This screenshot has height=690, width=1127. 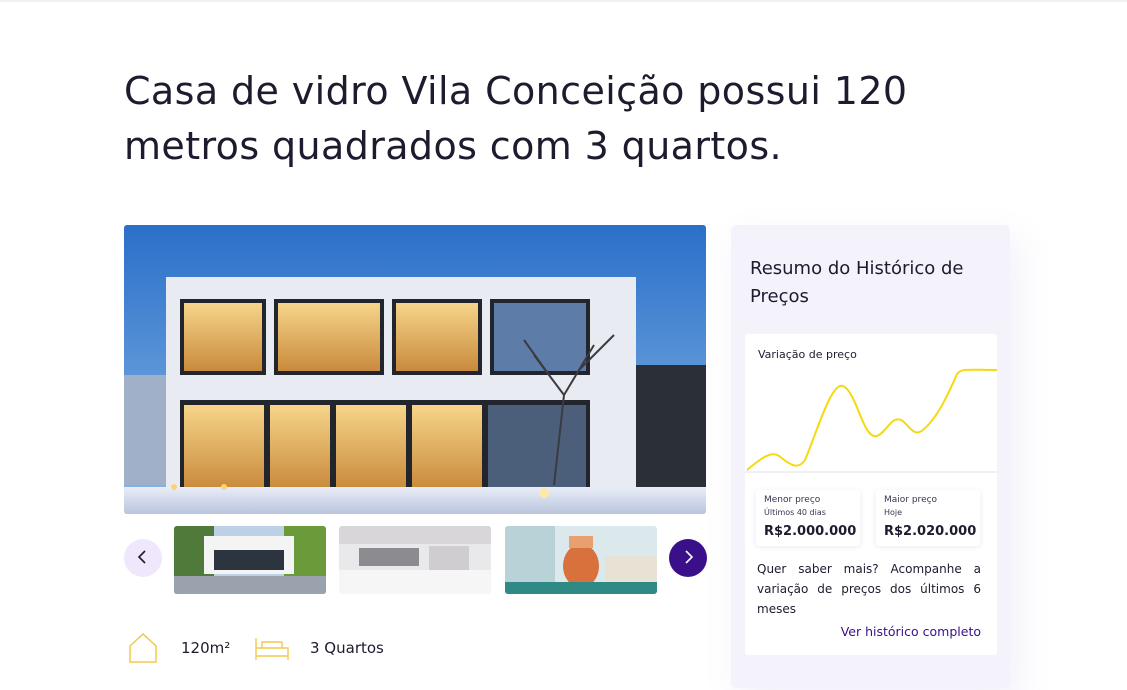 I want to click on price-history-title: Resumo do Histórico de Preços, so click(x=857, y=282).